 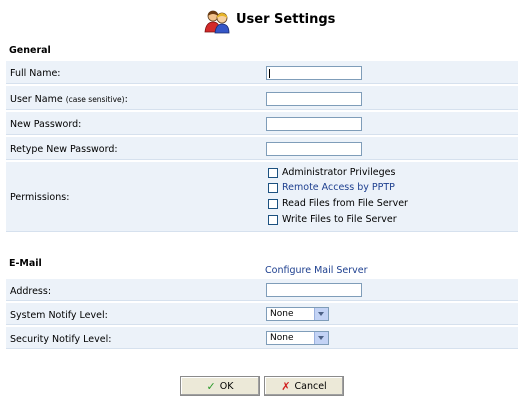 I want to click on email-heading: E-Mail, so click(x=25, y=263).